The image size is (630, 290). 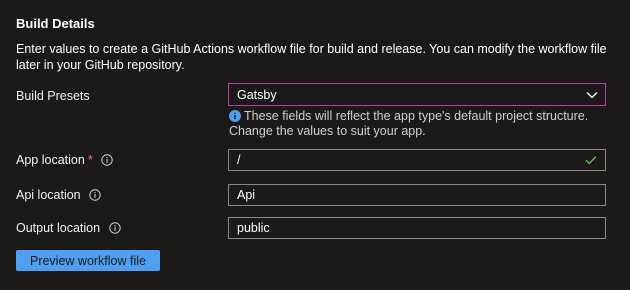 I want to click on chevron-down-icon, so click(x=592, y=95).